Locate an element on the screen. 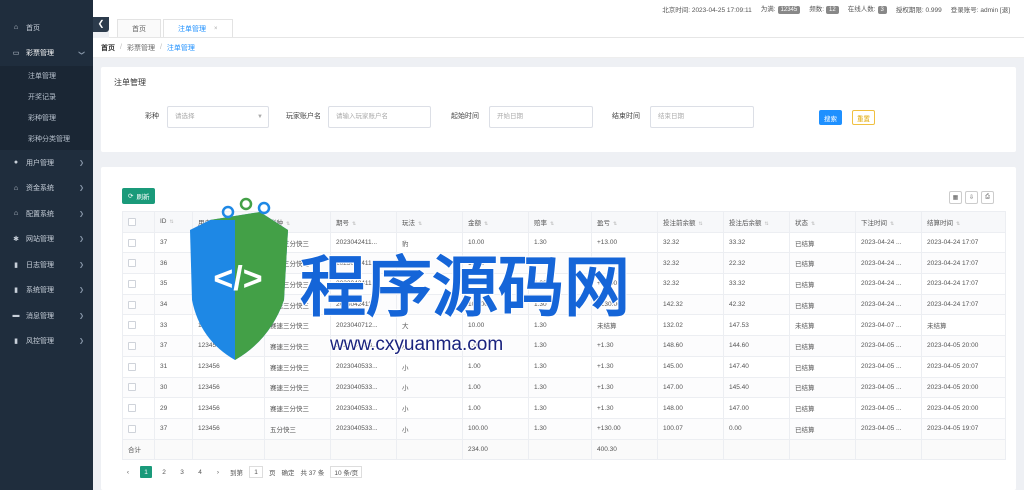 The height and width of the screenshot is (490, 1024). table-cell: 已结算 is located at coordinates (822, 366).